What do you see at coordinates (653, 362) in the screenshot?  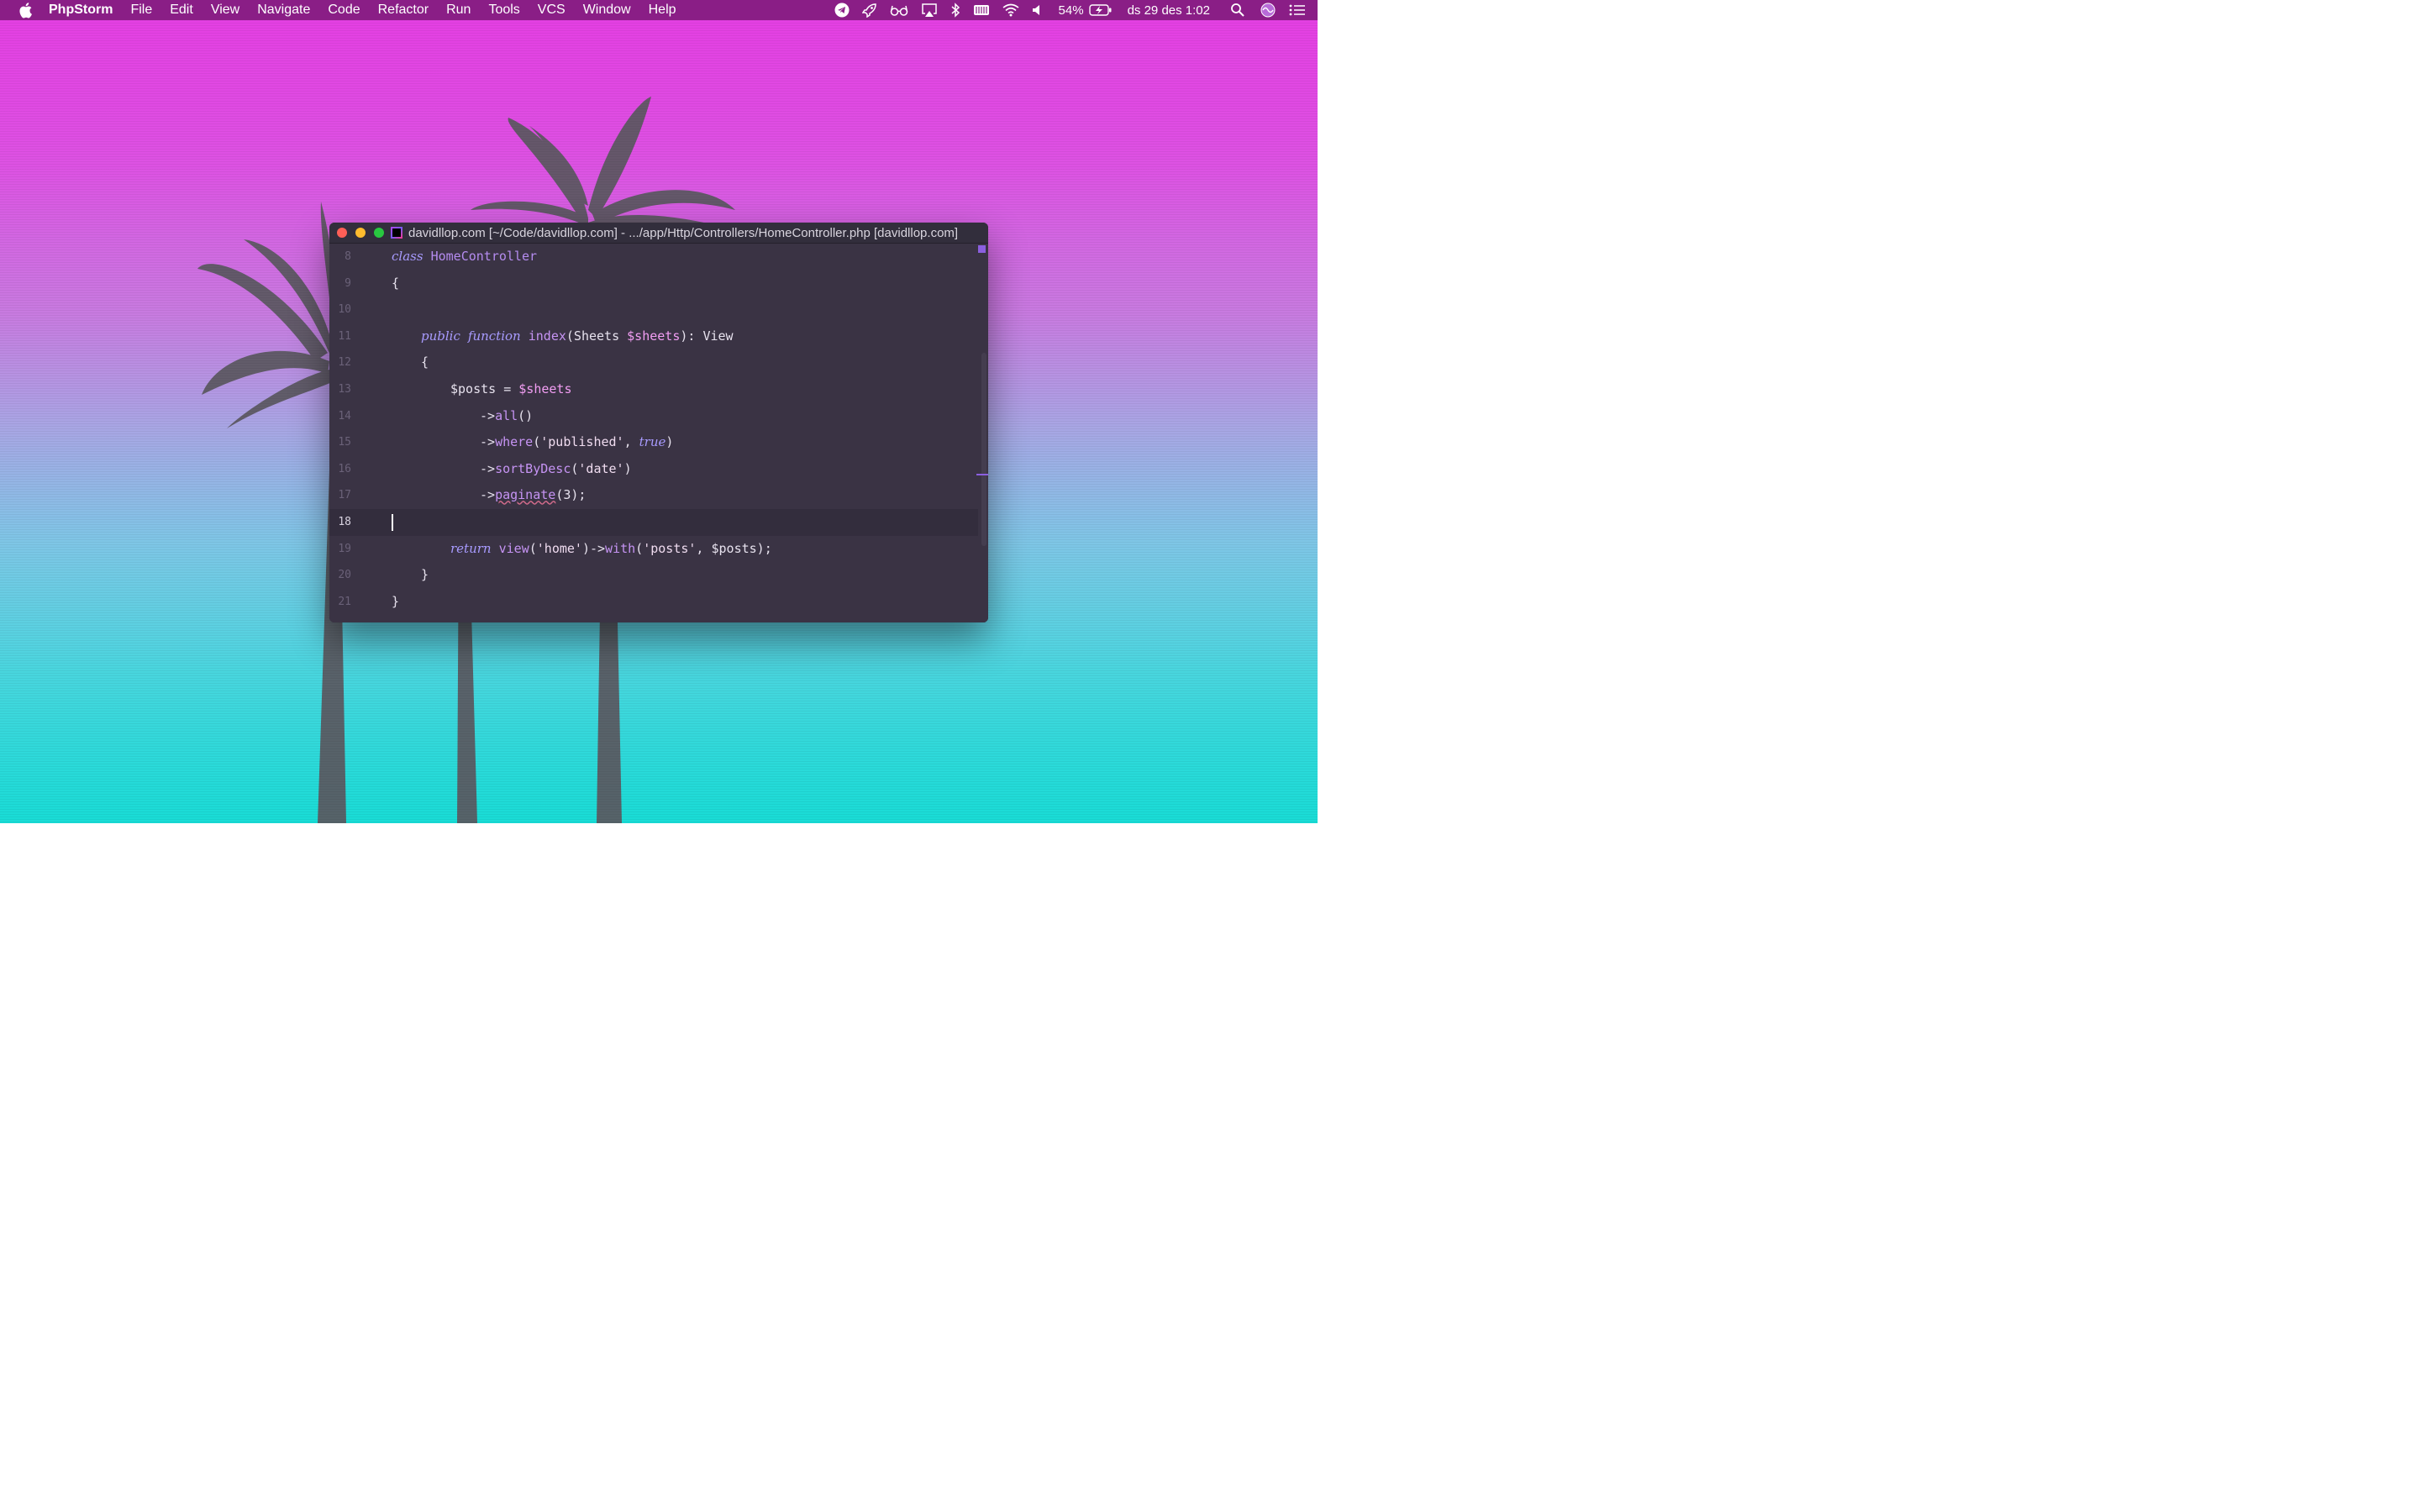 I see `code-line: 12 {` at bounding box center [653, 362].